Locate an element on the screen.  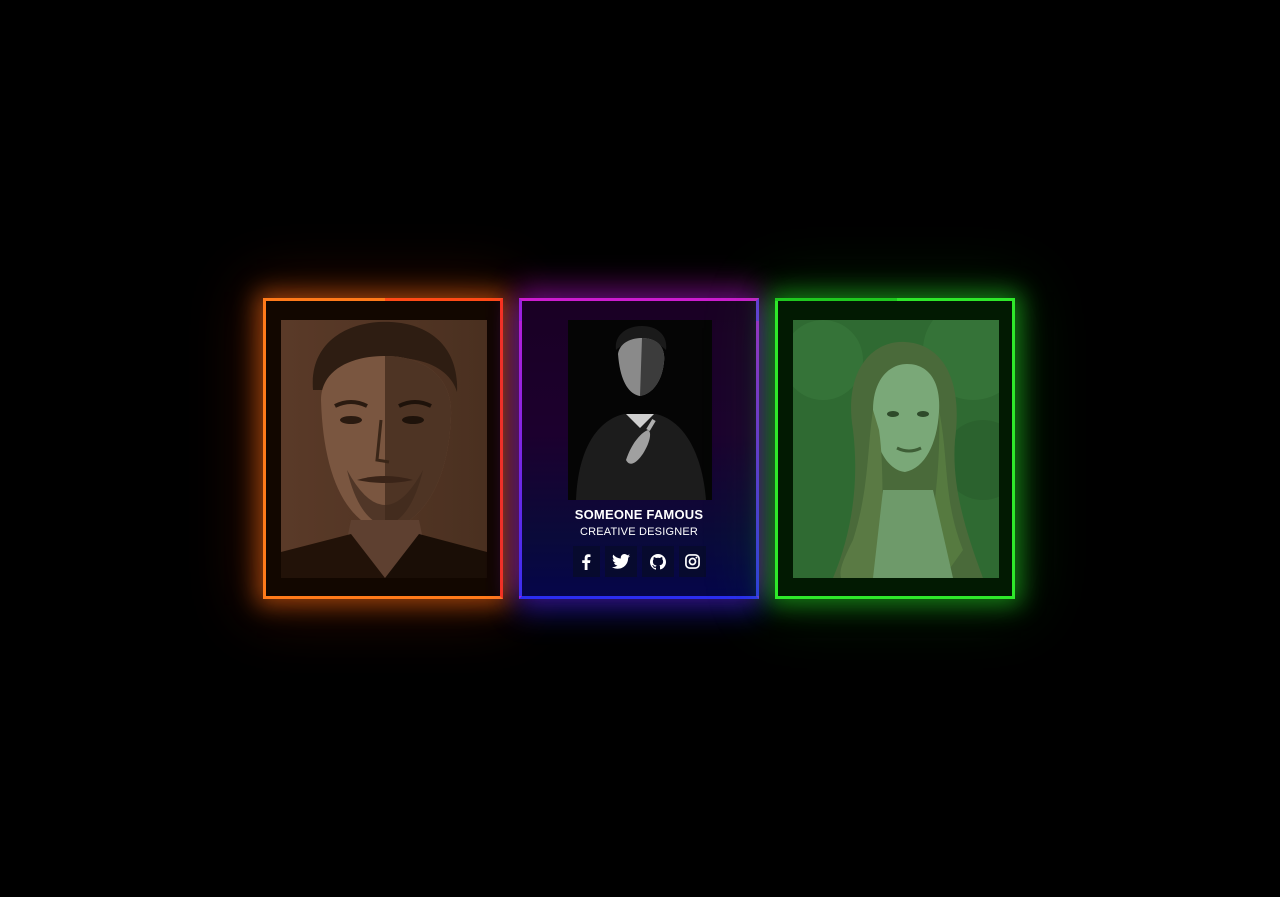
facebook-icon is located at coordinates (586, 561).